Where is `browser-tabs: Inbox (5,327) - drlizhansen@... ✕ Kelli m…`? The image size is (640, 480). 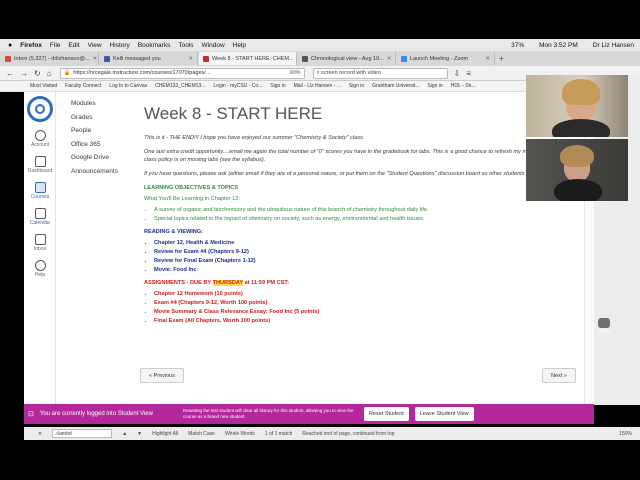 browser-tabs: Inbox (5,327) - drlizhansen@... ✕ Kelli m… is located at coordinates (320, 58).